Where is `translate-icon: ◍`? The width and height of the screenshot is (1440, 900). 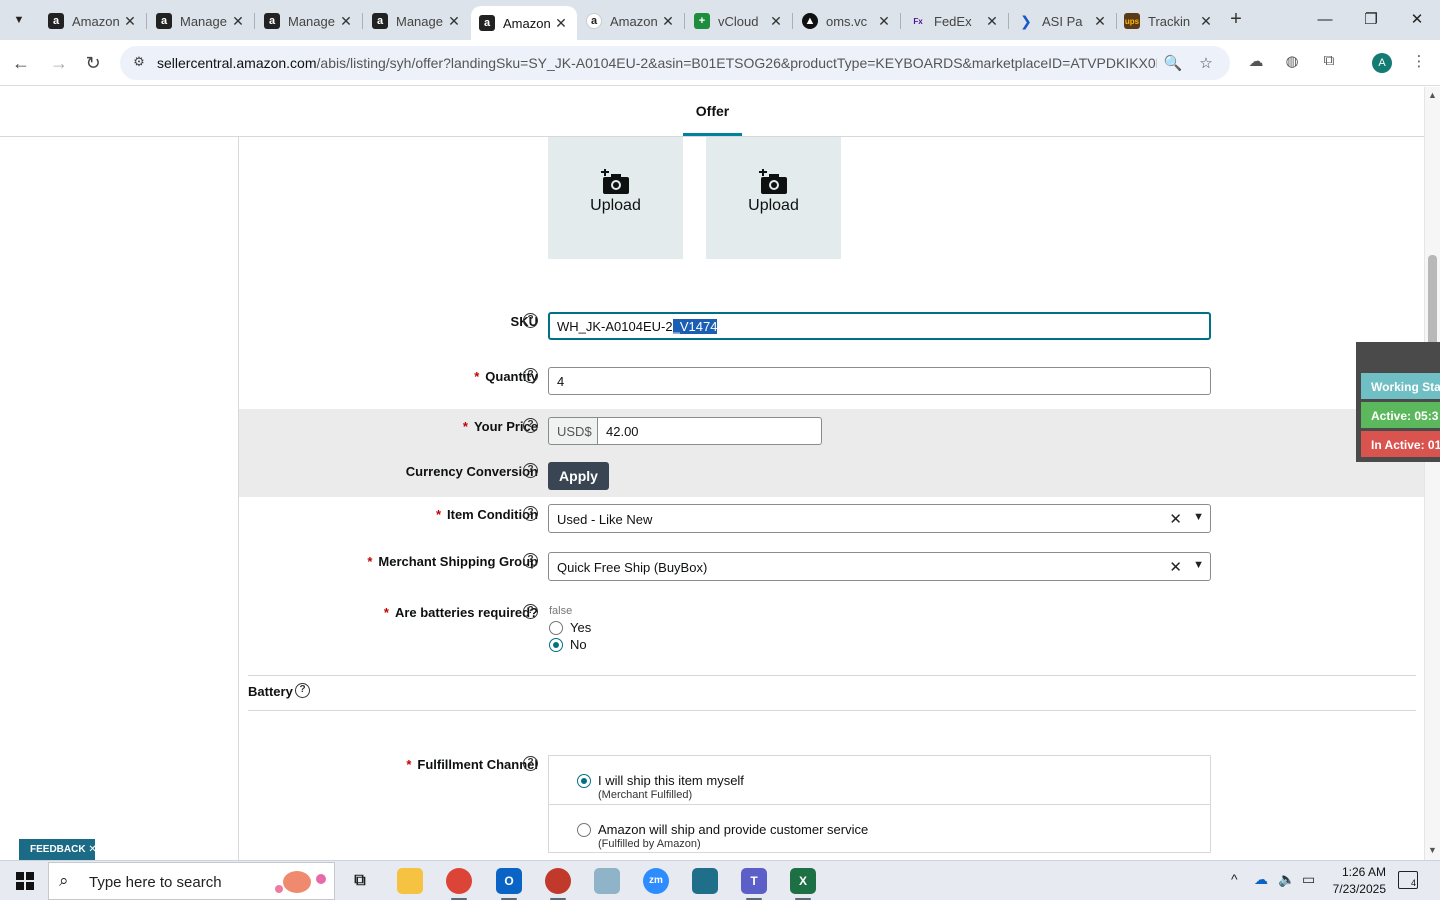 translate-icon: ◍ is located at coordinates (1292, 63).